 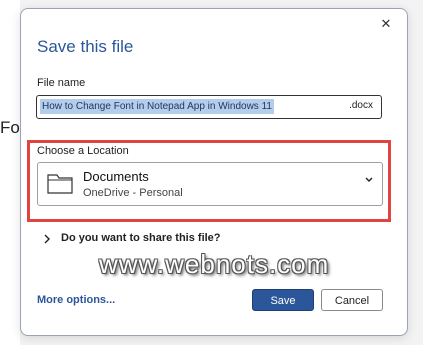 I want to click on folder-icon, so click(x=60, y=184).